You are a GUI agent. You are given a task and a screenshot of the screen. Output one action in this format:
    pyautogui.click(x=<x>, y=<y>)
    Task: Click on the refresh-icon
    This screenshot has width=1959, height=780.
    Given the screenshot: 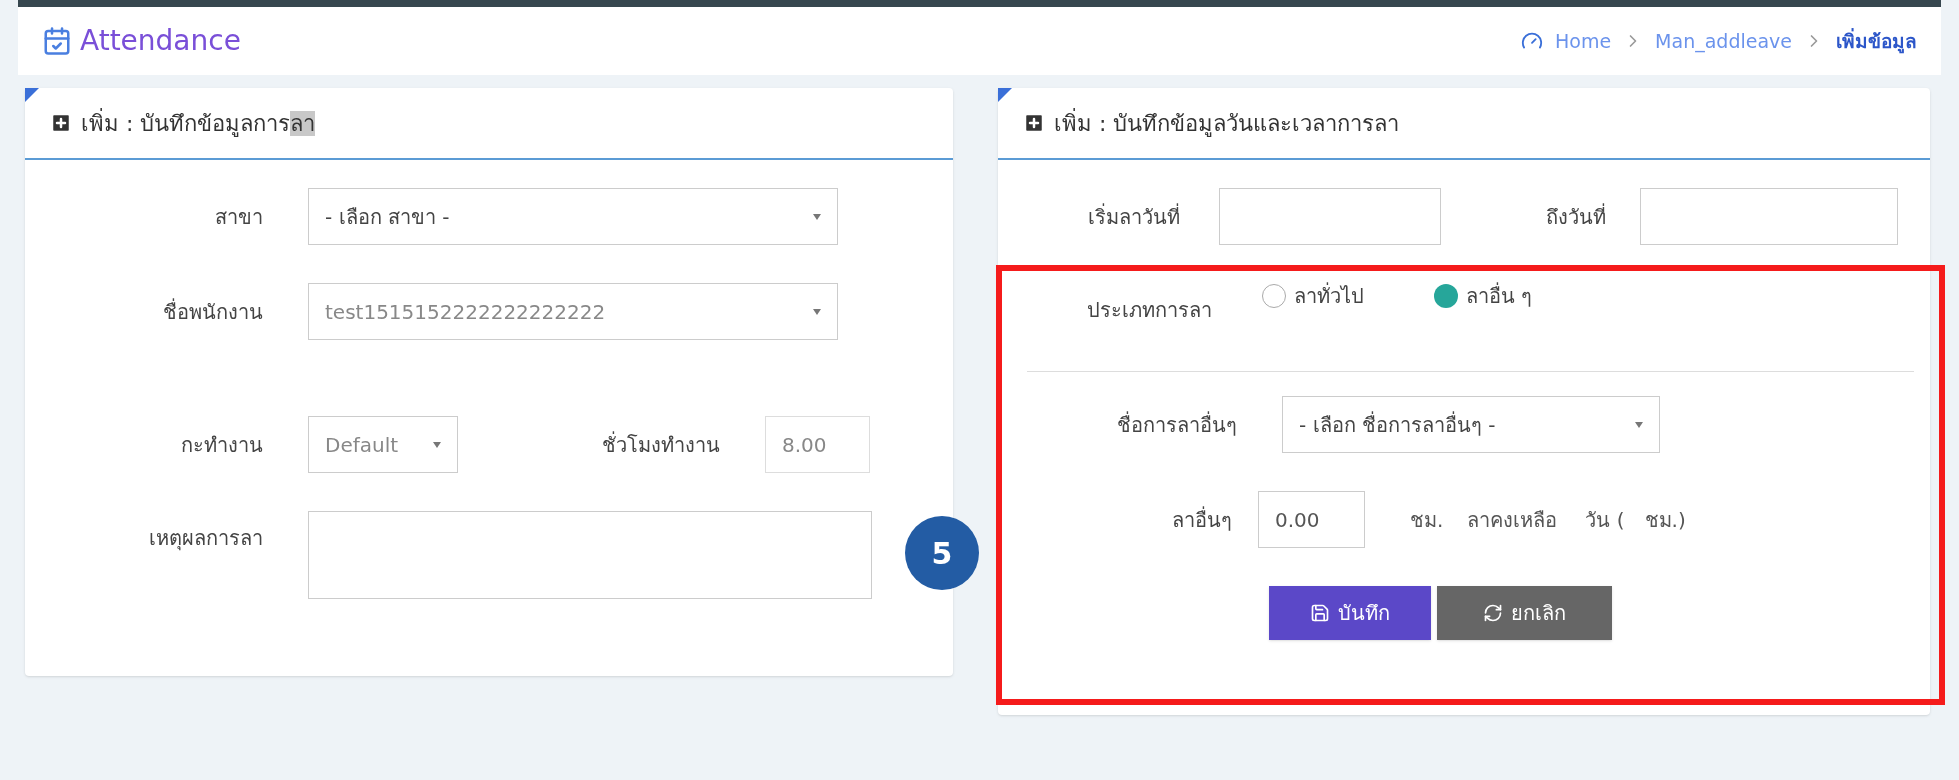 What is the action you would take?
    pyautogui.click(x=1493, y=613)
    